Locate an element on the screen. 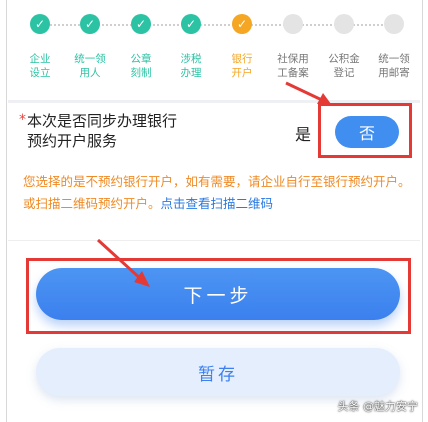 The width and height of the screenshot is (428, 422). watermark: 头条 @魅力安宁 is located at coordinates (378, 406).